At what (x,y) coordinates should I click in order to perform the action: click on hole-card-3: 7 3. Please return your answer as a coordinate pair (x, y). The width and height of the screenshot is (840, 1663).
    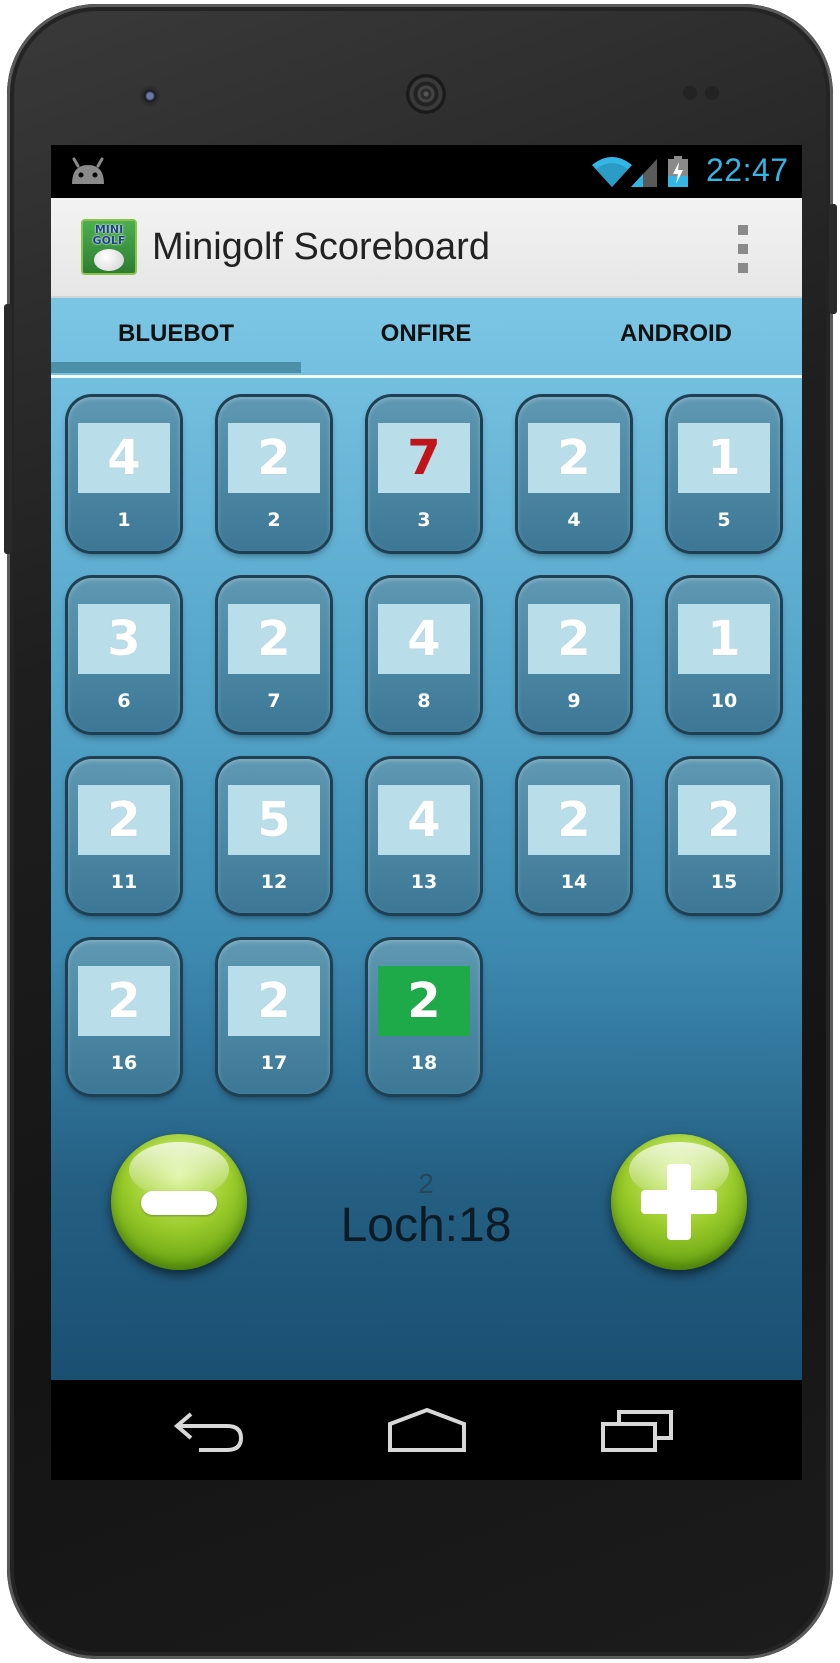
    Looking at the image, I should click on (424, 474).